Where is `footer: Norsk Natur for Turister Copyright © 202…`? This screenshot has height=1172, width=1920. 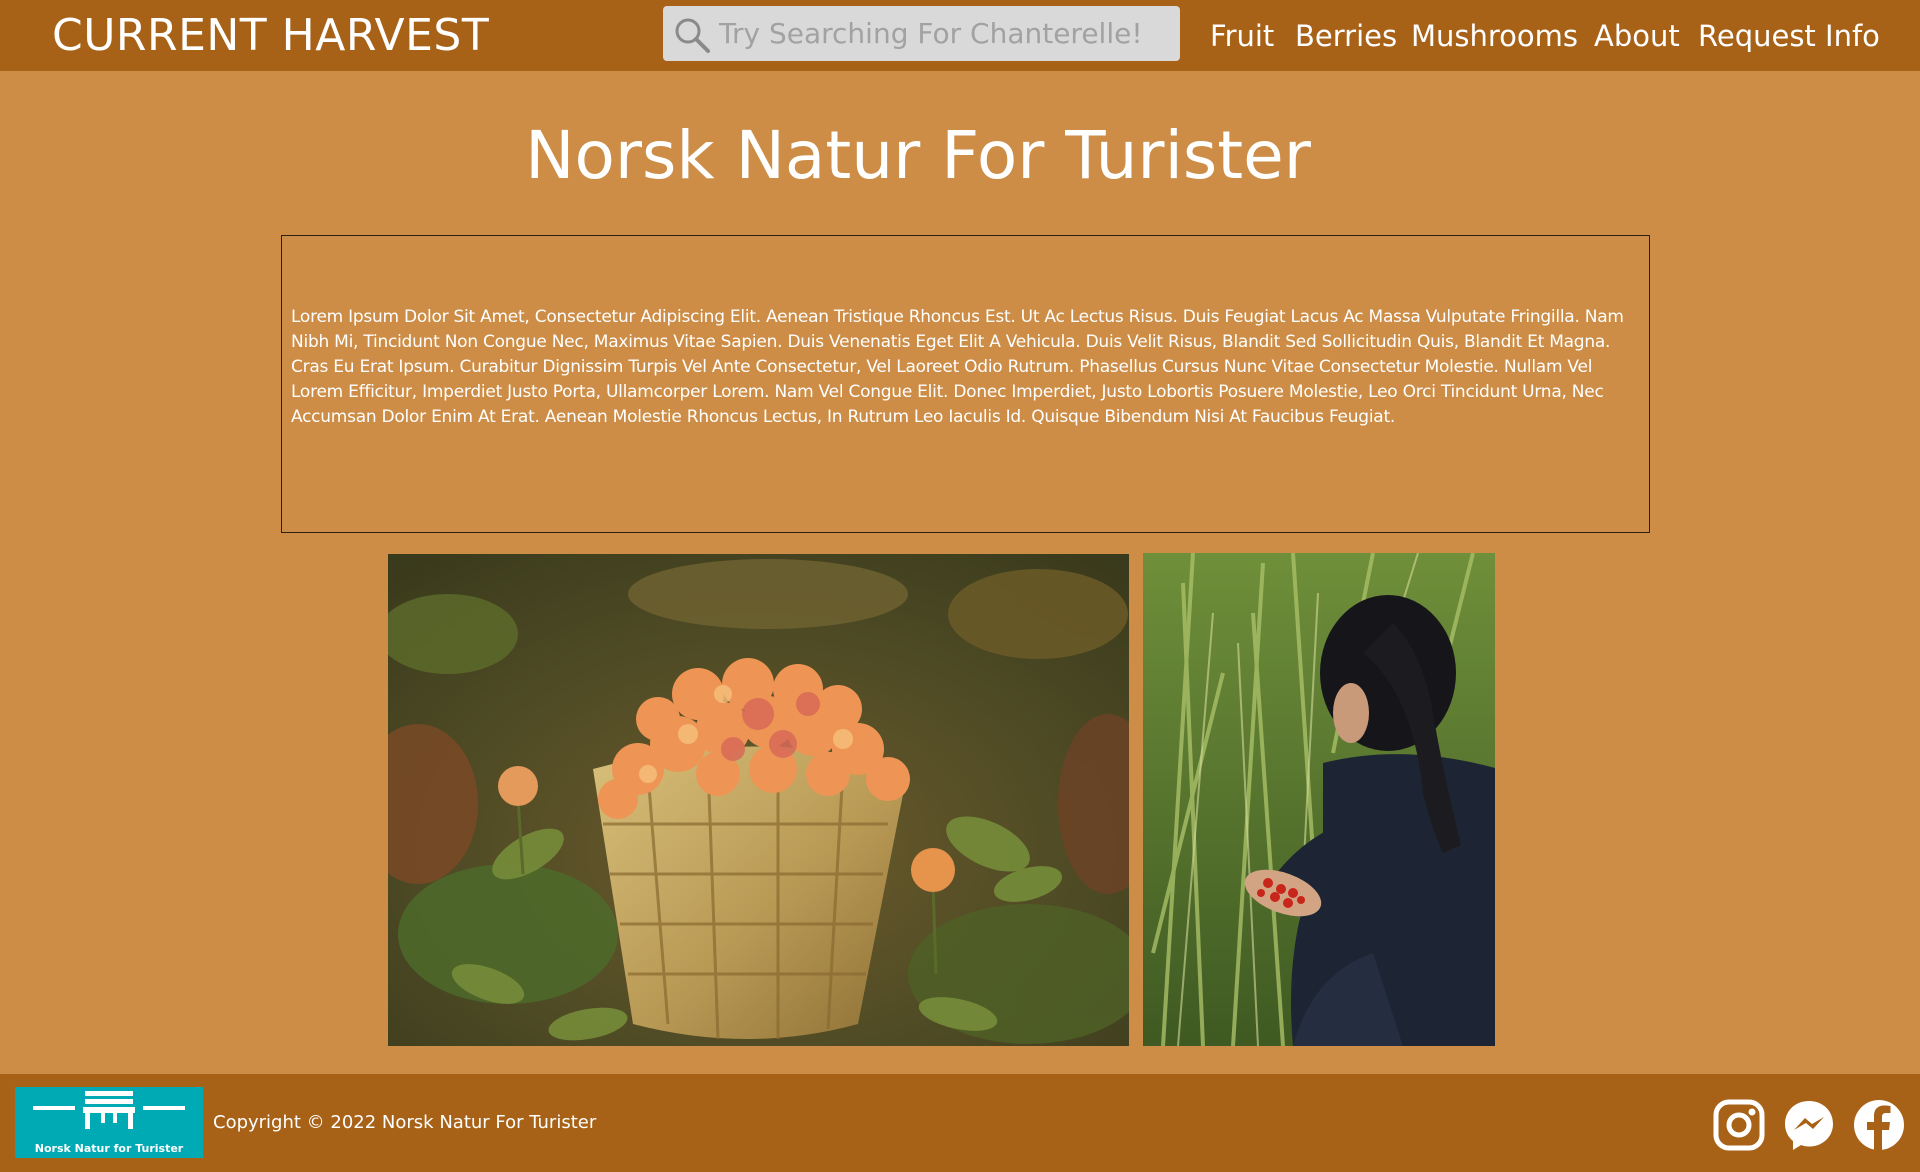
footer: Norsk Natur for Turister Copyright © 202… is located at coordinates (960, 1123).